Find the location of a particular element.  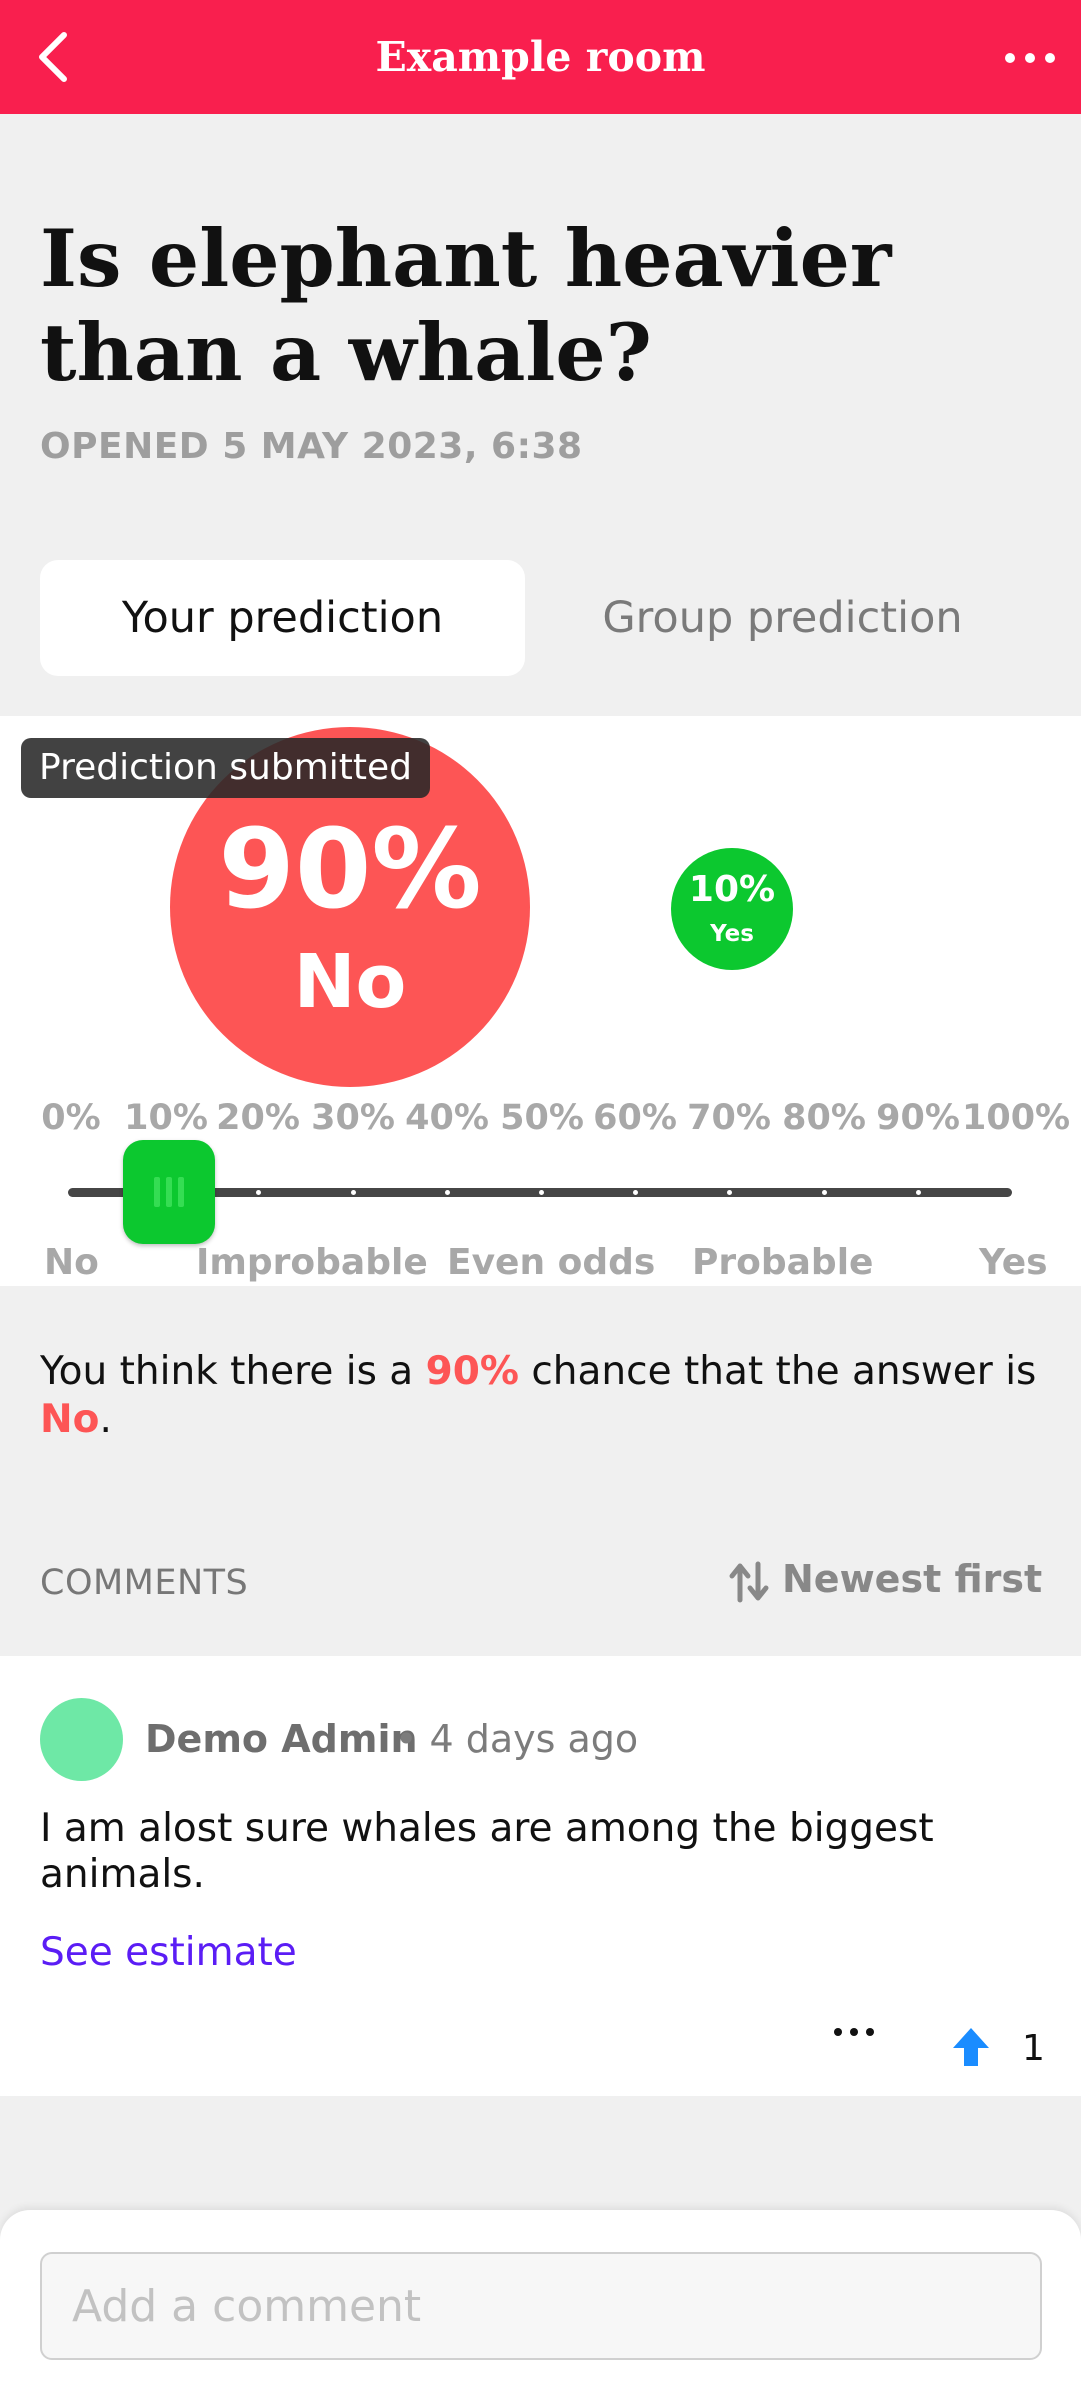

sort-icon is located at coordinates (749, 1581).